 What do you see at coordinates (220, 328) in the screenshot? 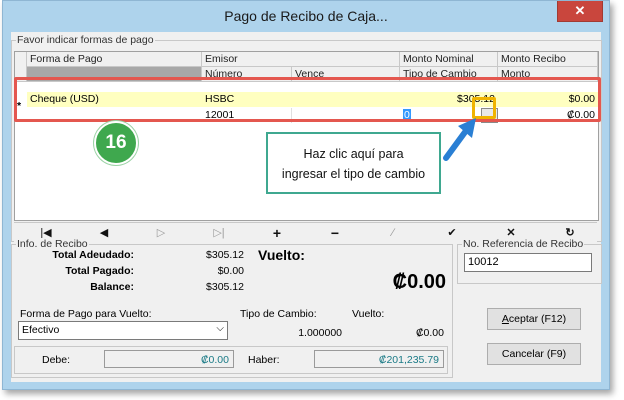
I see `chevron-down-icon: ⌵` at bounding box center [220, 328].